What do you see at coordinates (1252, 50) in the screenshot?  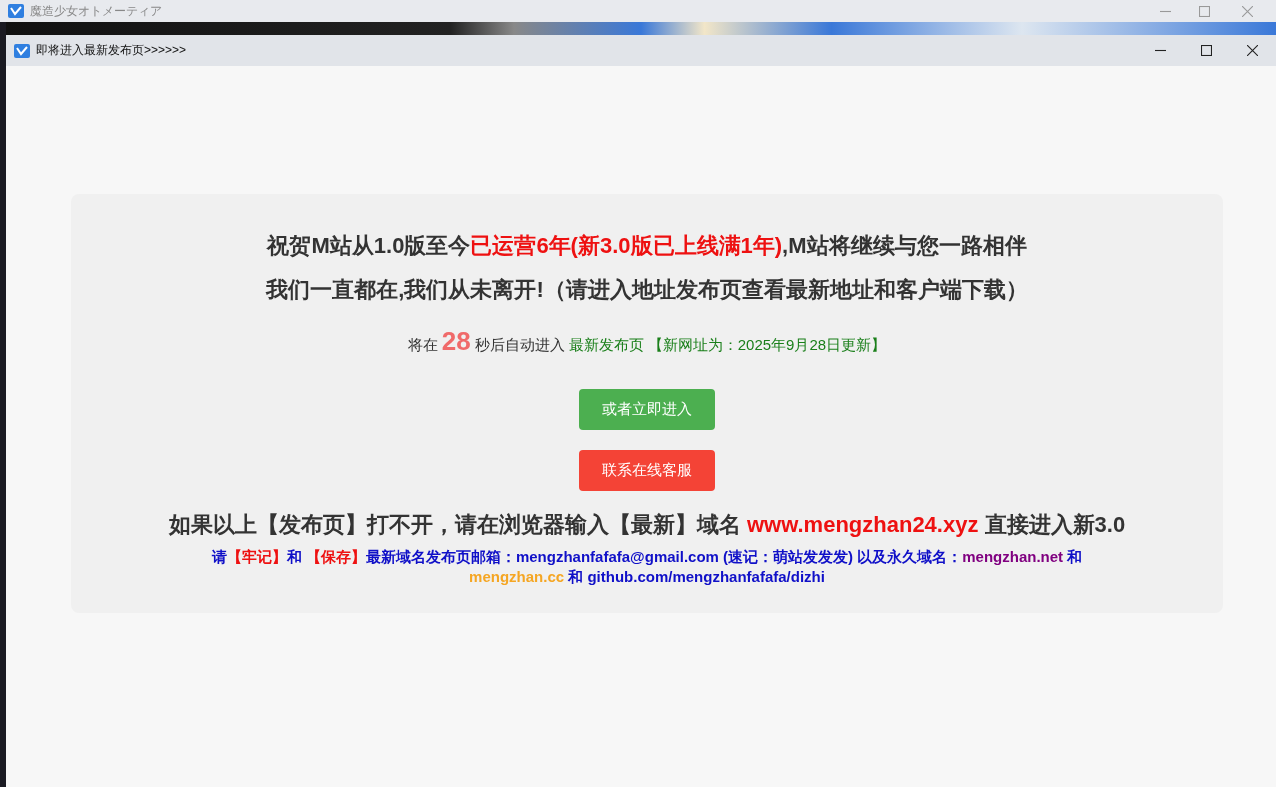 I see `close-icon` at bounding box center [1252, 50].